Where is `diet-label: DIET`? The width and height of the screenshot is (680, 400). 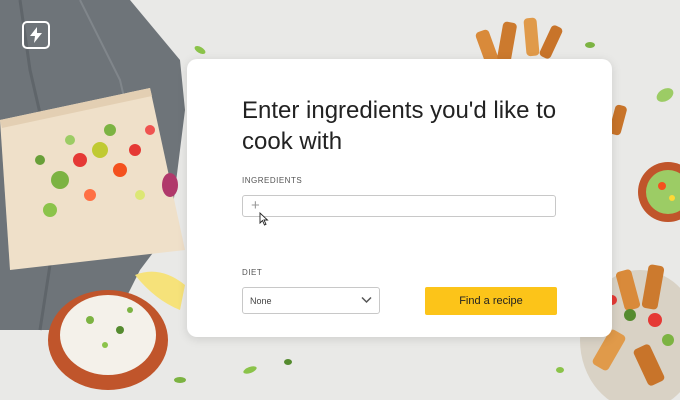 diet-label: DIET is located at coordinates (252, 272).